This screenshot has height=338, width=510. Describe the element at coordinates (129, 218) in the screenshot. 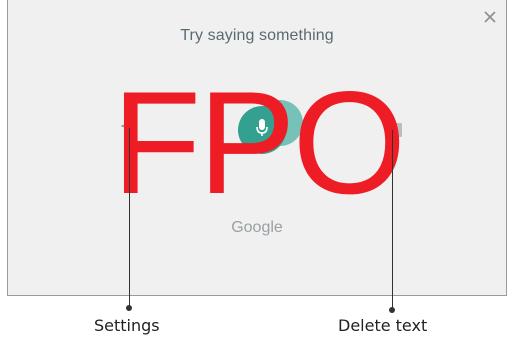

I see `settings-leader-line` at that location.